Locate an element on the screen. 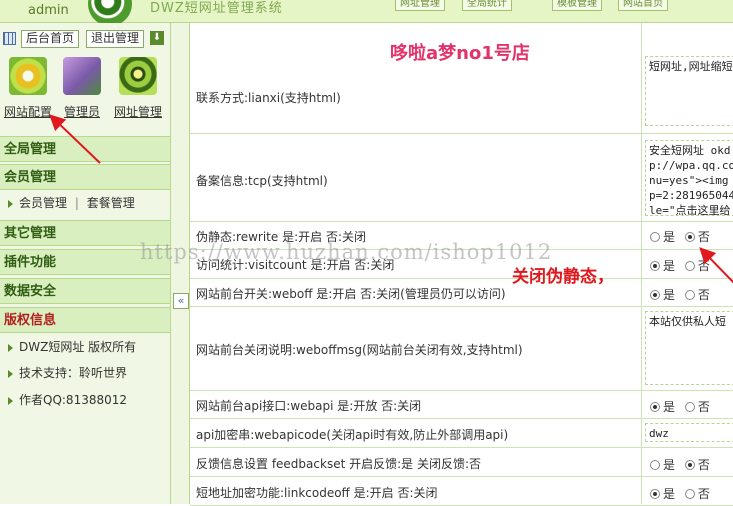  linkcodeoff-radios: 是 否 is located at coordinates (680, 493).